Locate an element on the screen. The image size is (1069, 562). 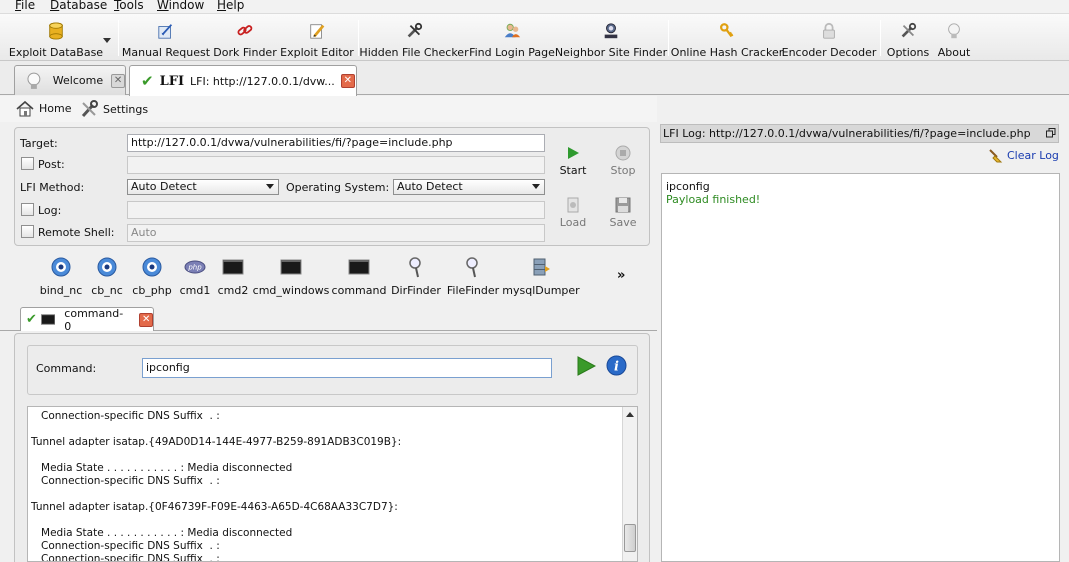
payload-label: FileFinder is located at coordinates (473, 290).